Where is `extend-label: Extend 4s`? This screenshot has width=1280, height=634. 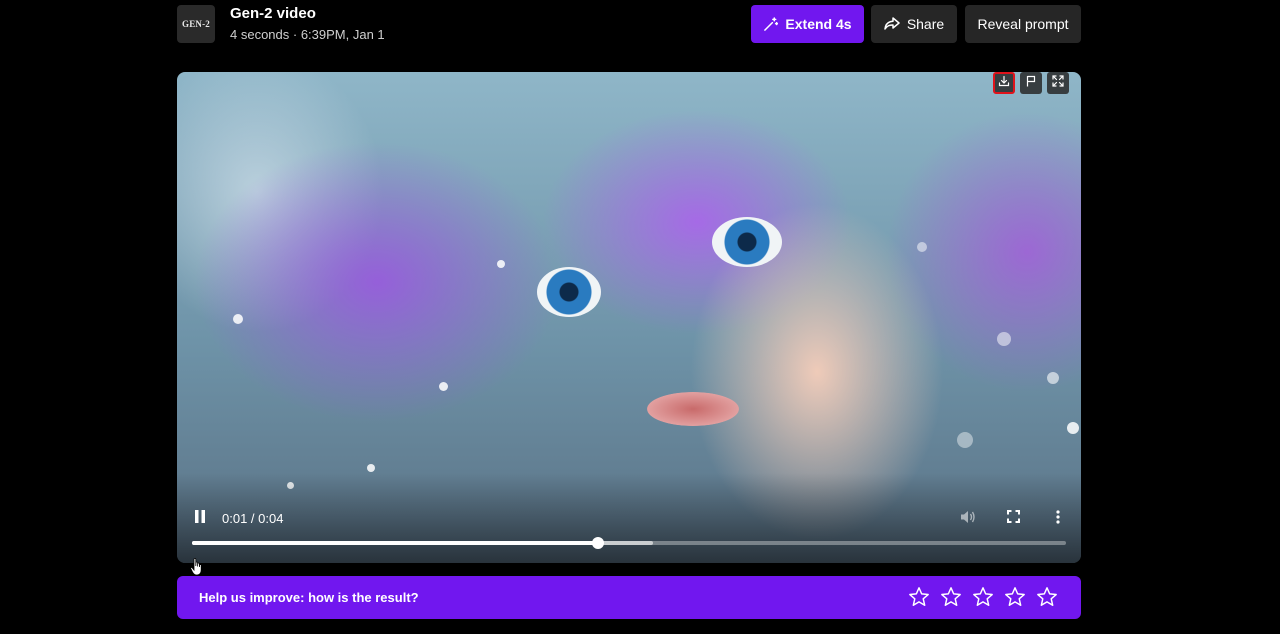
extend-label: Extend 4s is located at coordinates (818, 24).